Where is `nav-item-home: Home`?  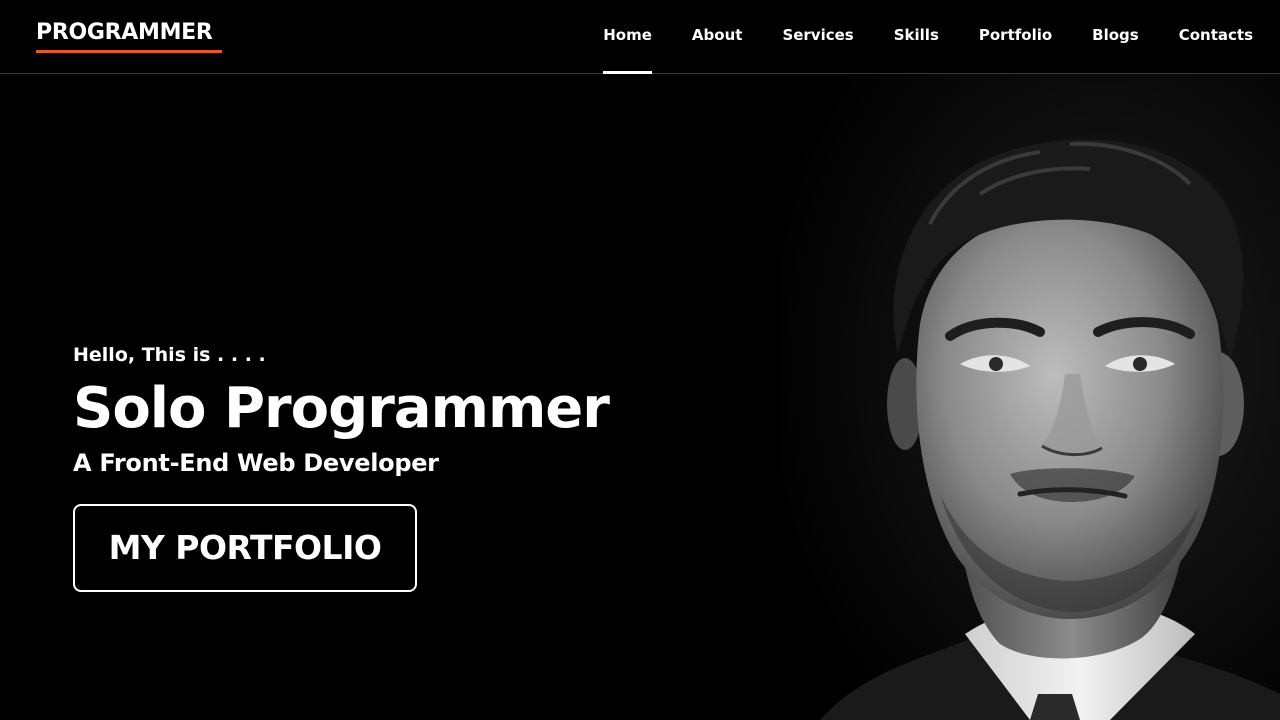
nav-item-home: Home is located at coordinates (627, 37).